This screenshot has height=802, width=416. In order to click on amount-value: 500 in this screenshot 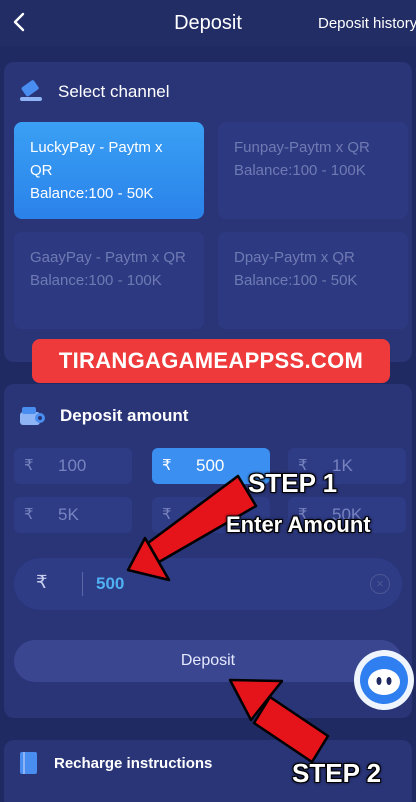, I will do `click(210, 465)`.